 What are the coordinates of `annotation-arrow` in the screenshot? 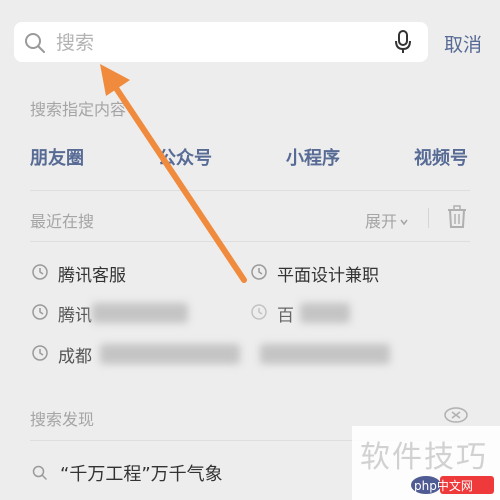 It's located at (173, 173).